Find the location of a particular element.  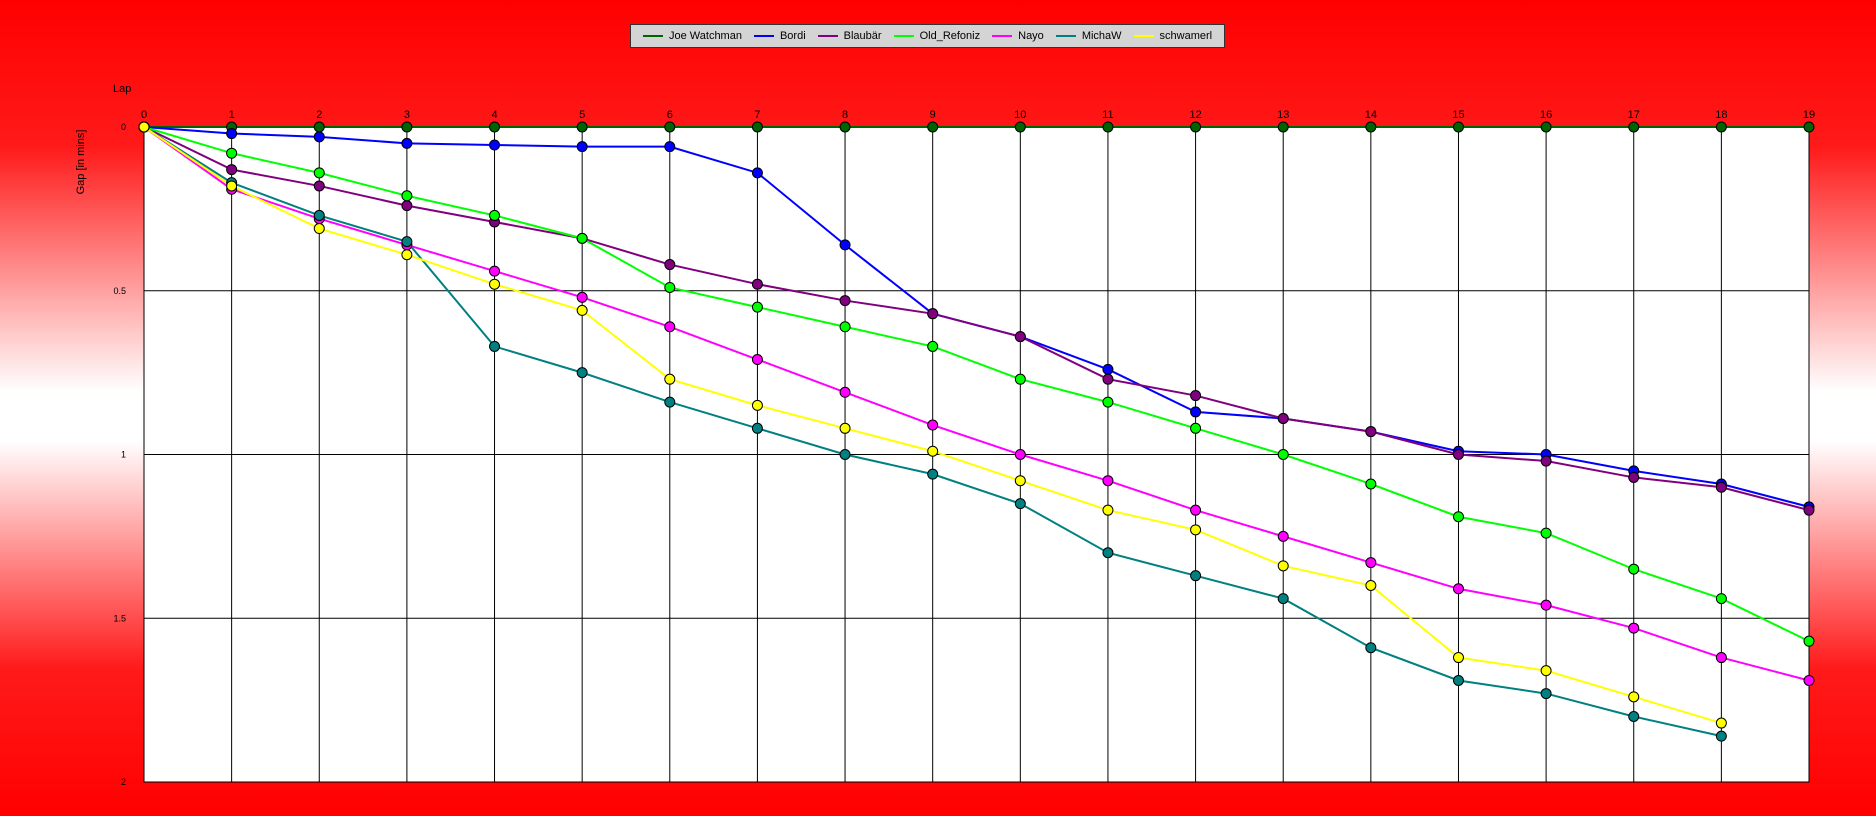

x-tick-label: 1 is located at coordinates (232, 115).